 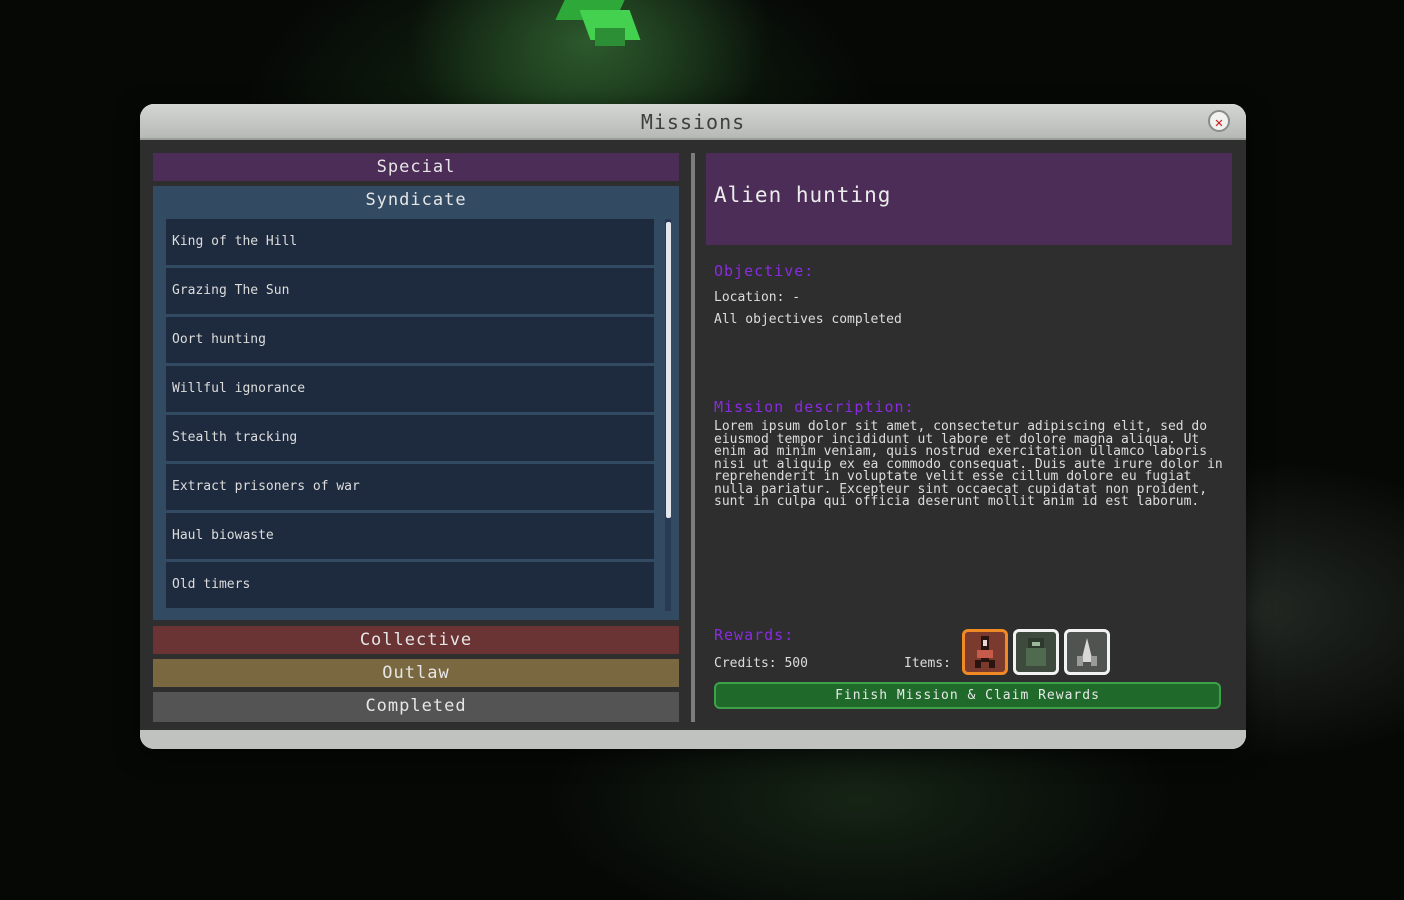 I want to click on finish-mission-button: Finish Mission & Claim Rewards, so click(x=967, y=695).